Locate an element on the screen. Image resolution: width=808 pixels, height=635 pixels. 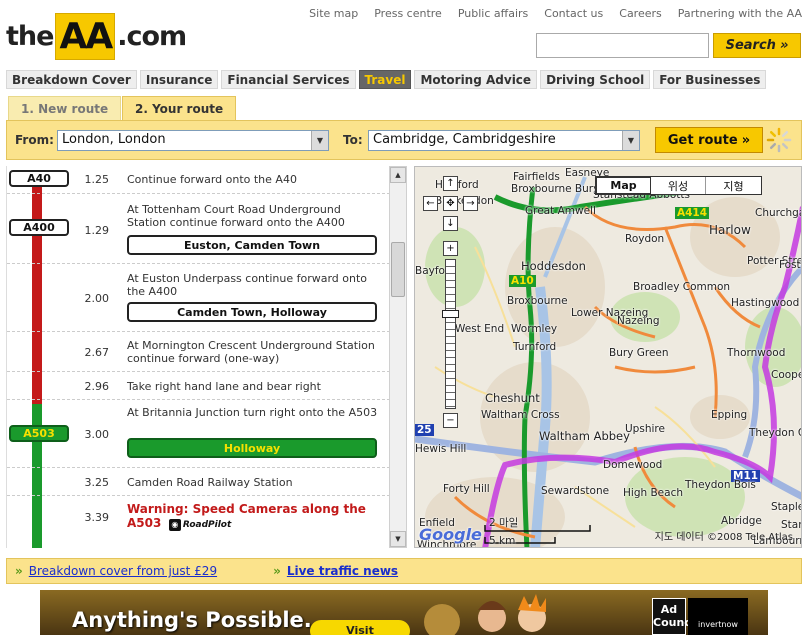
map-type-map-button: Map is located at coordinates (623, 185).